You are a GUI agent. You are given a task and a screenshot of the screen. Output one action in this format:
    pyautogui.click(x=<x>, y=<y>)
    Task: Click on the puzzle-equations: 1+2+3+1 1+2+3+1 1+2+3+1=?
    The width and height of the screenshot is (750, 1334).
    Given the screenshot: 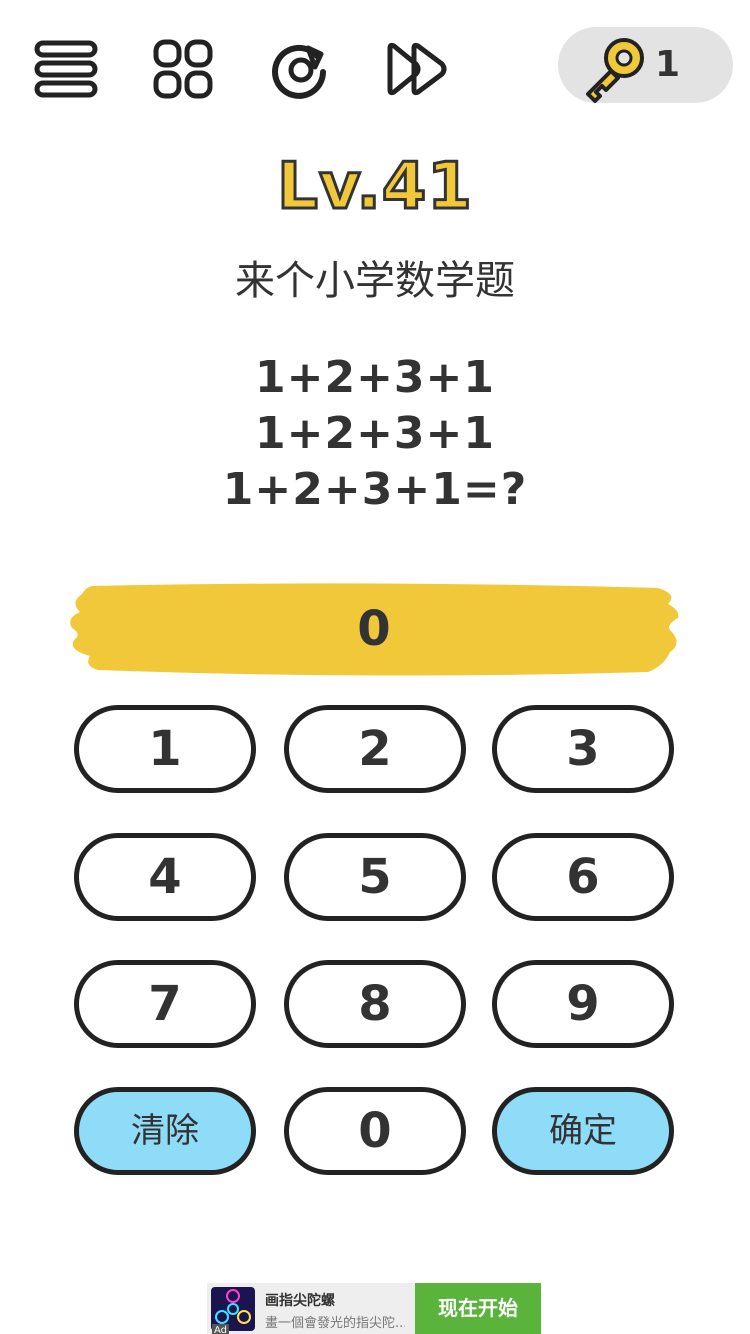 What is the action you would take?
    pyautogui.click(x=375, y=434)
    